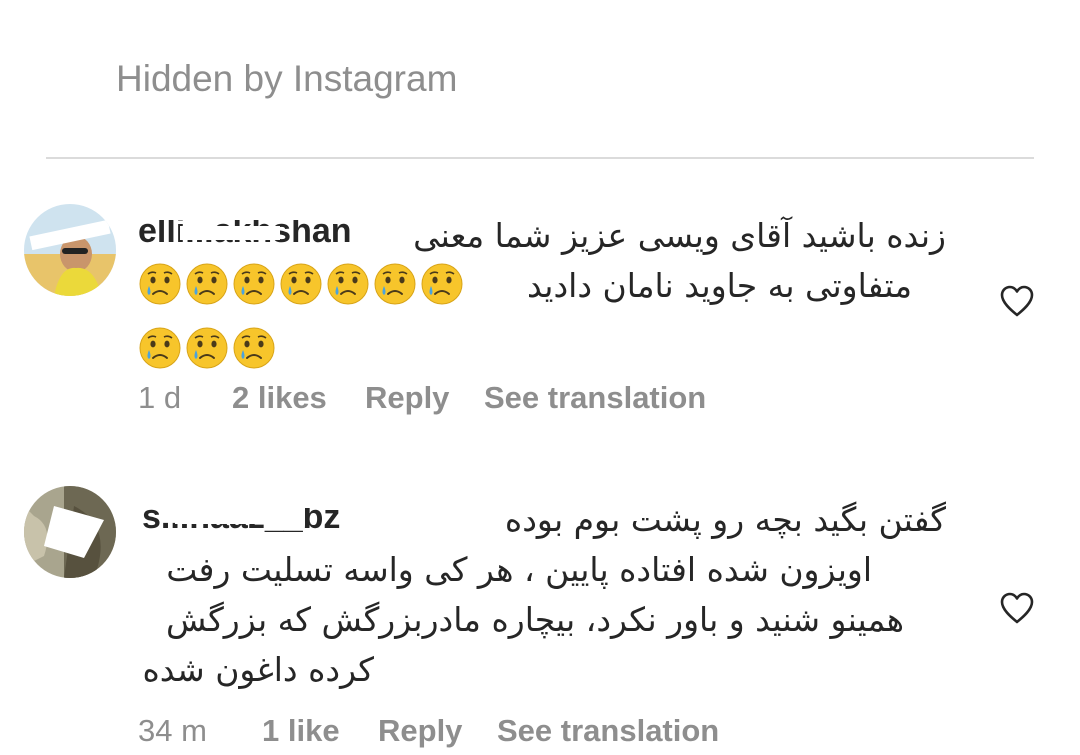 The width and height of the screenshot is (1080, 755). Describe the element at coordinates (725, 519) in the screenshot. I see `comment-text-line: گفتن بگید بچه رو پشت بوم بوده` at that location.